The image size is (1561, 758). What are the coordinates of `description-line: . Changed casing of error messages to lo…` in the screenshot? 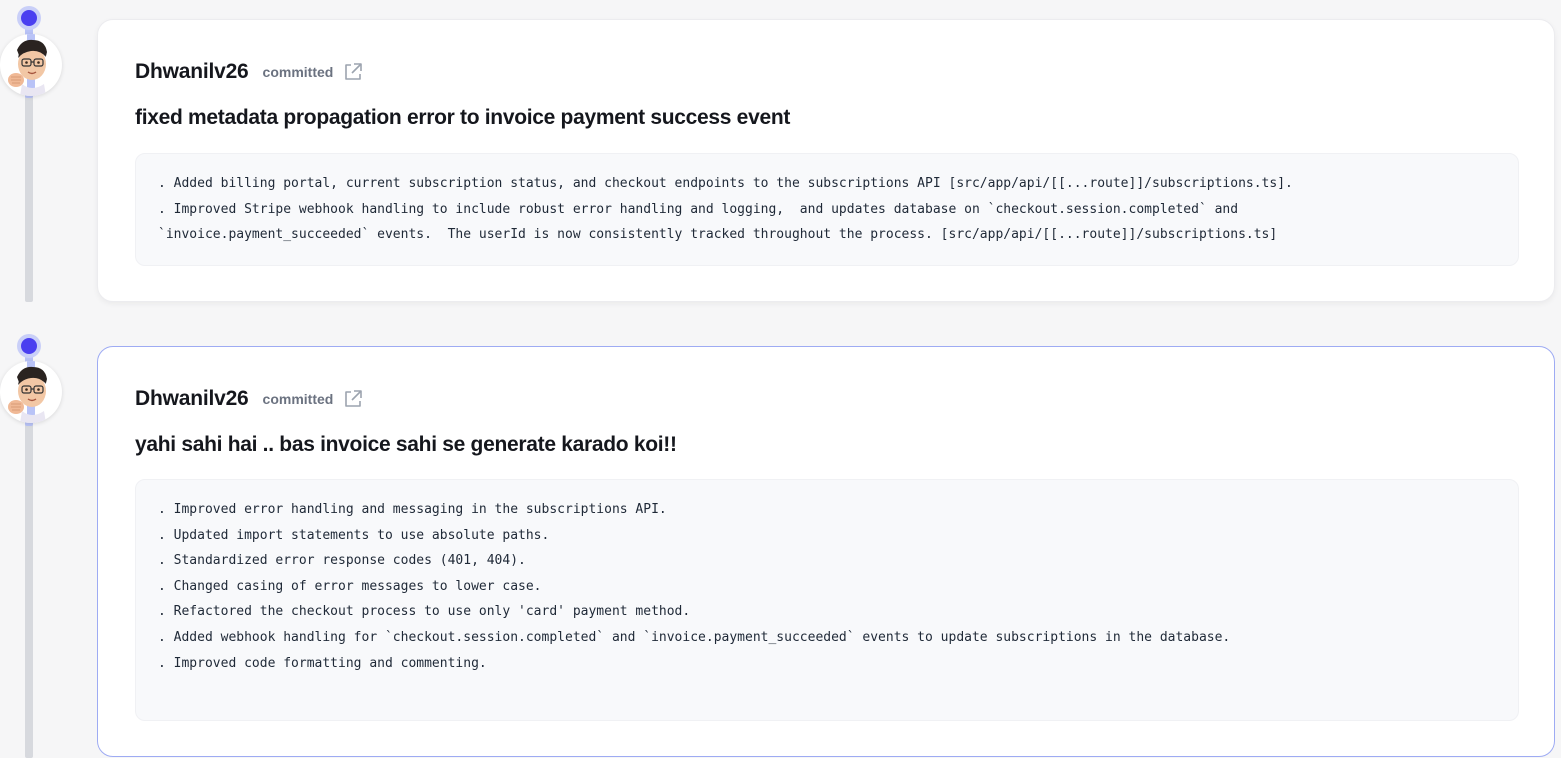 It's located at (350, 586).